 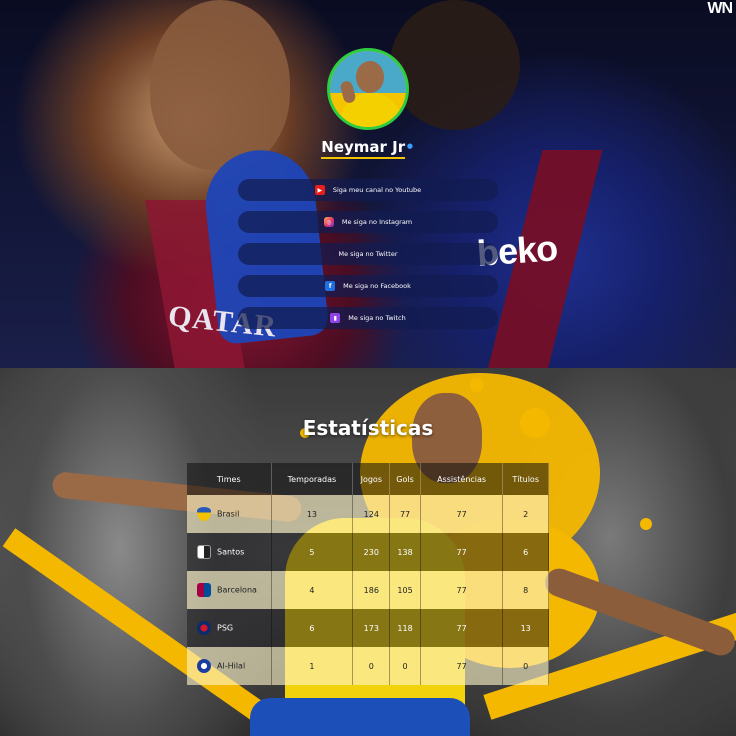 I want to click on facebook-link-button: f Me siga no Facebook, so click(x=368, y=286).